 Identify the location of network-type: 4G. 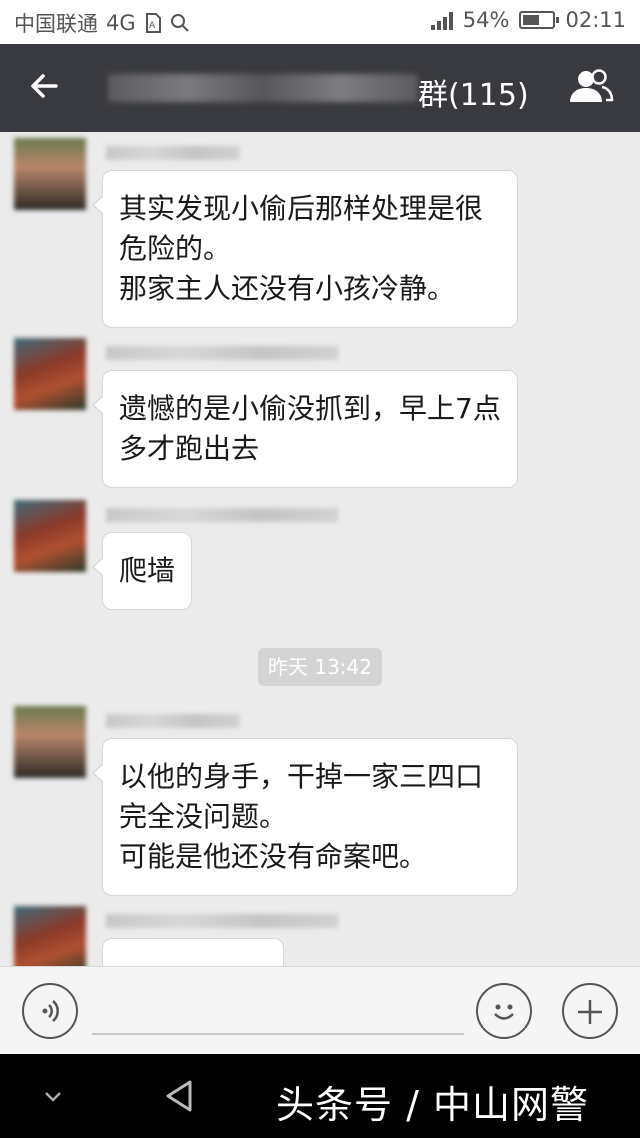
(121, 23).